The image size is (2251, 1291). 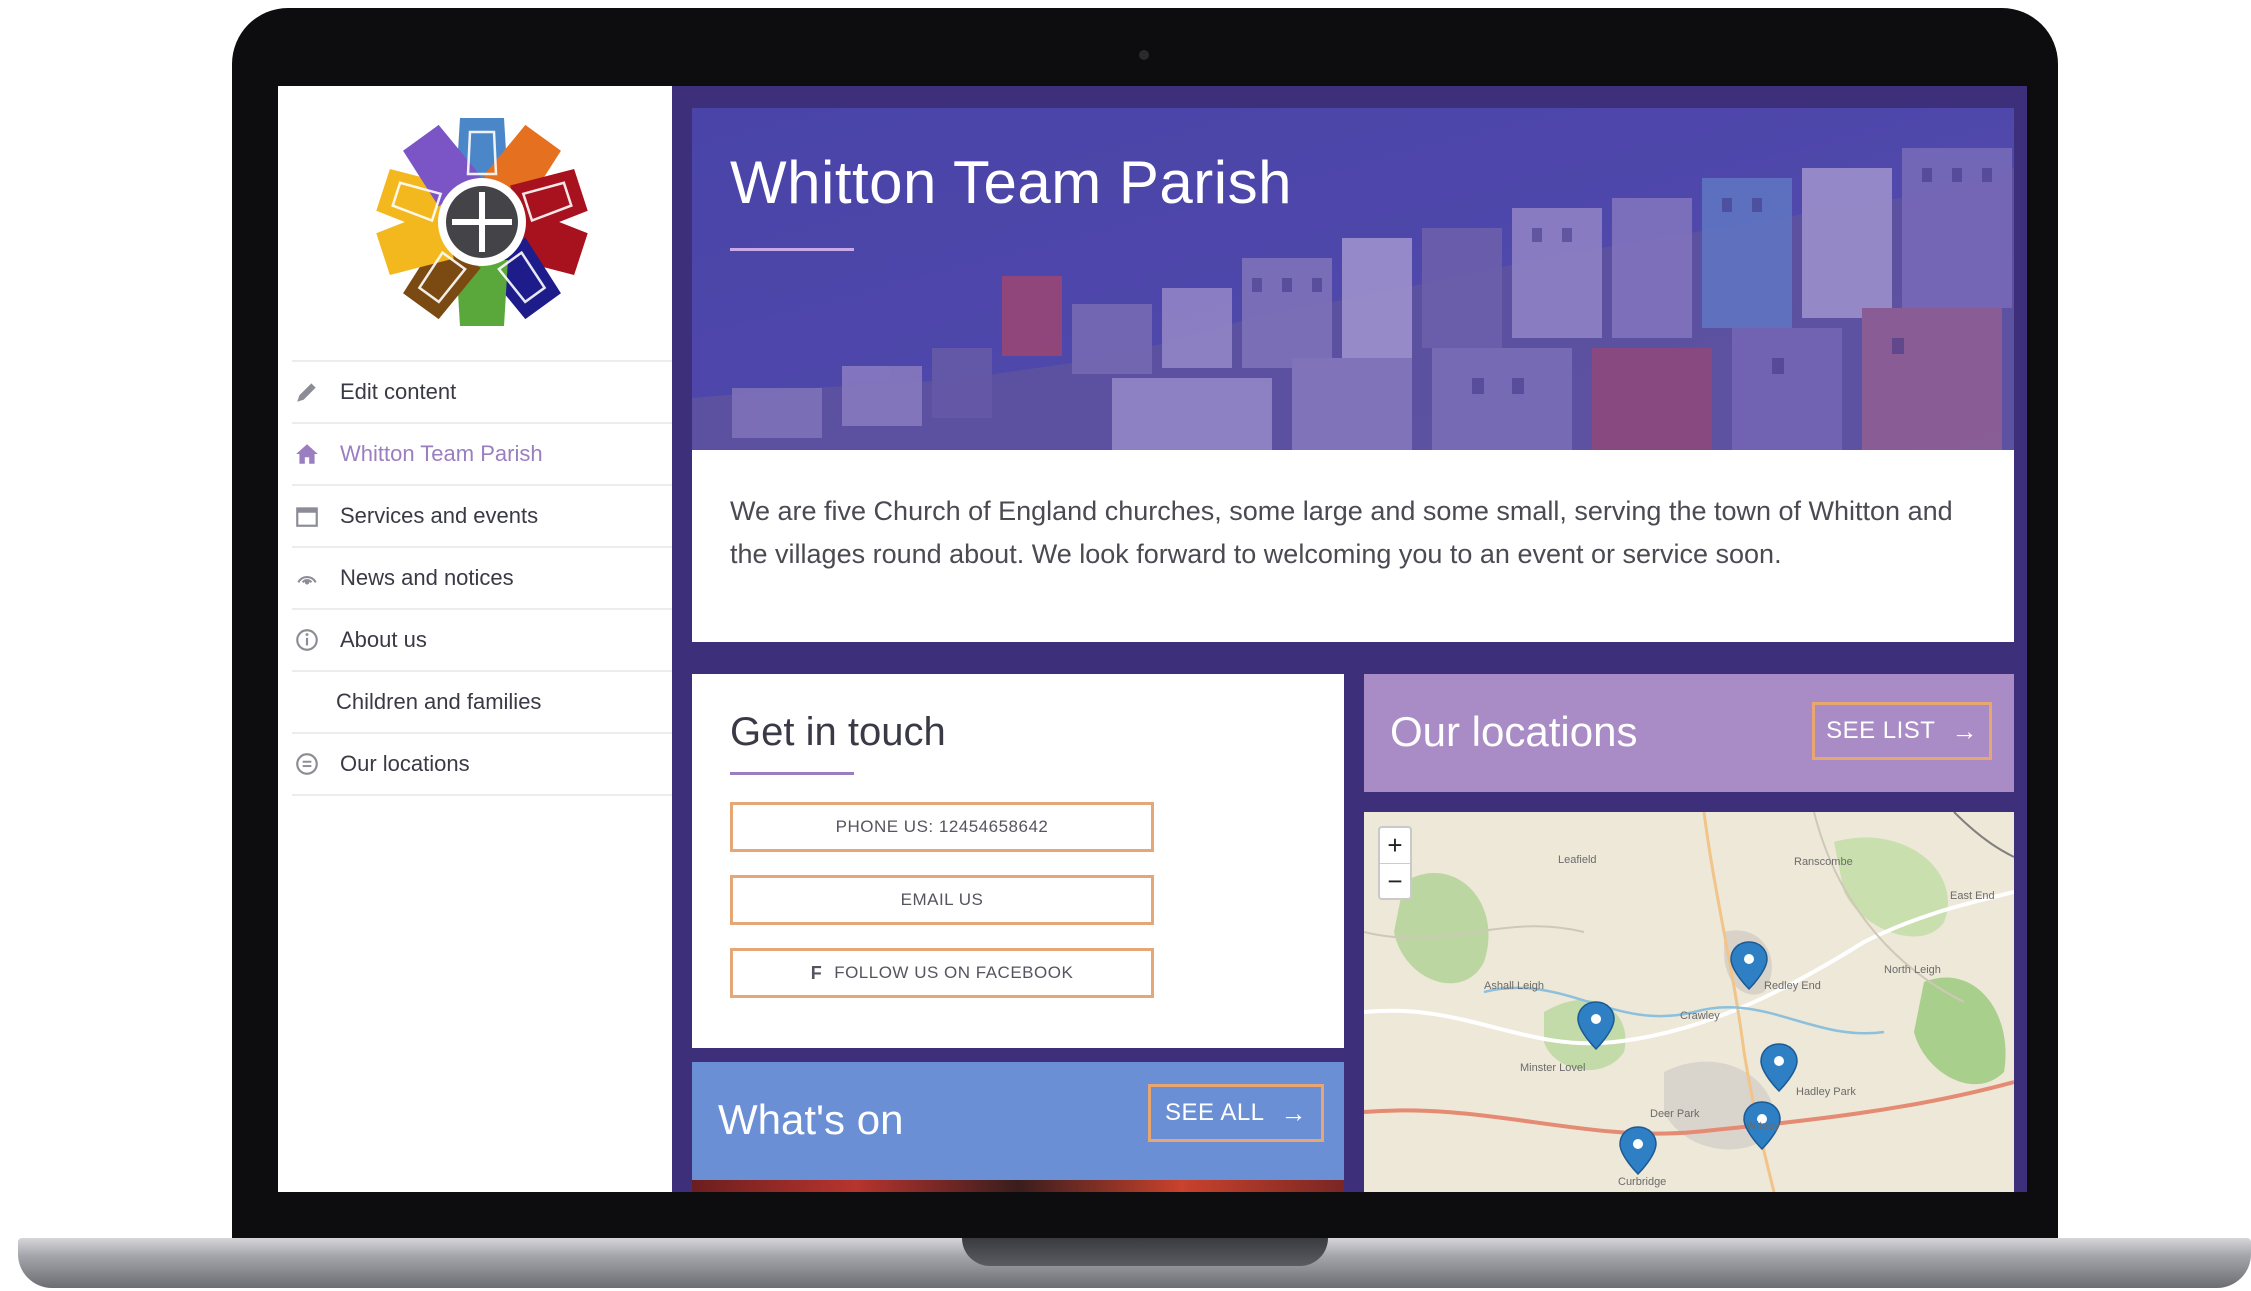 I want to click on map-place-label: Curbridge, so click(x=1642, y=1182).